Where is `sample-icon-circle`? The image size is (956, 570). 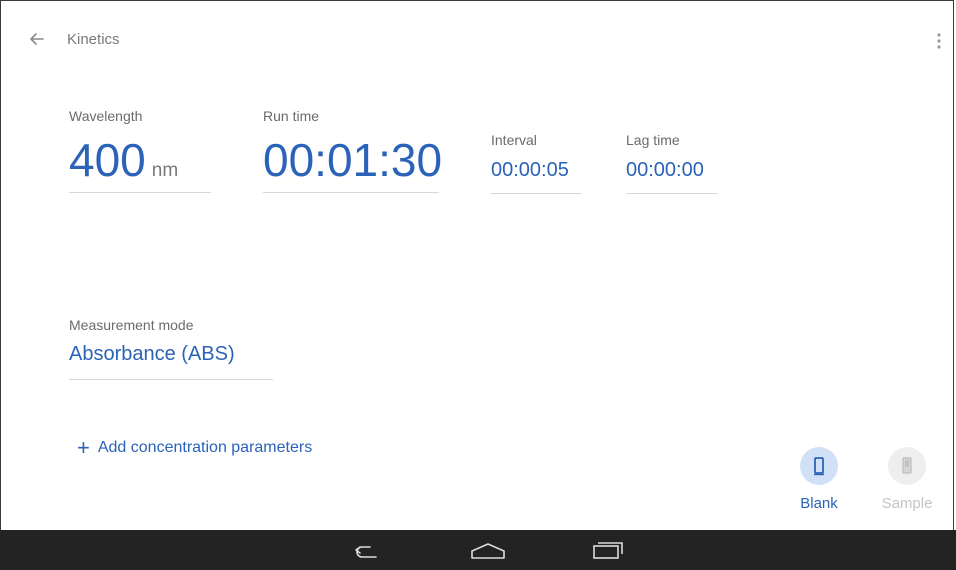 sample-icon-circle is located at coordinates (907, 466).